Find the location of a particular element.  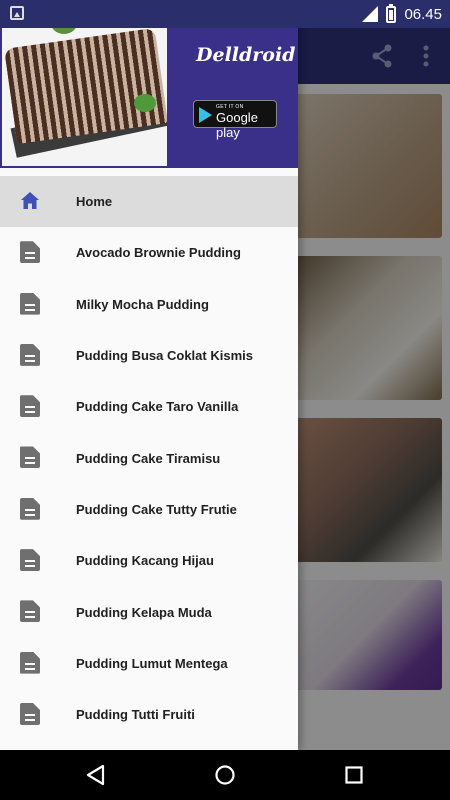

menu-item-label: Pudding Busa Coklat Kismis is located at coordinates (164, 356).